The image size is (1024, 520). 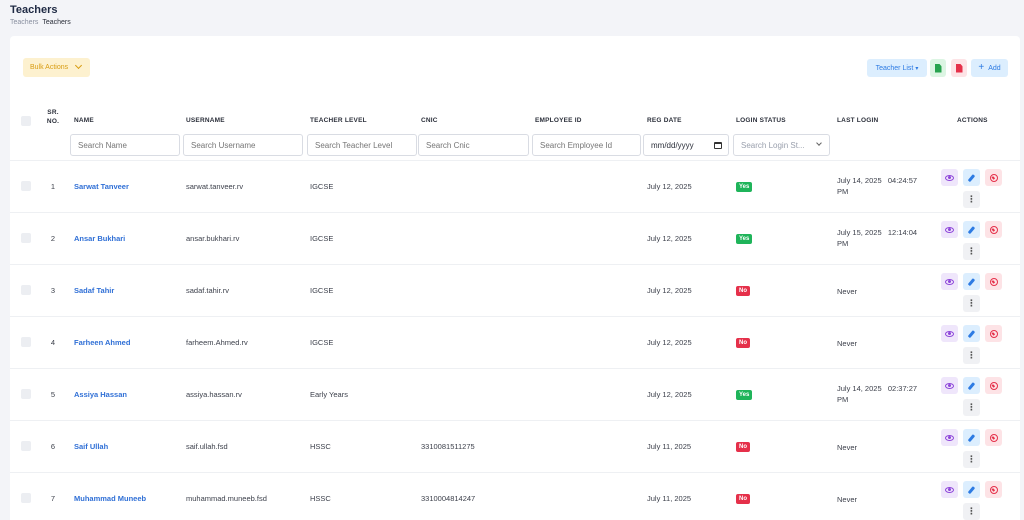 What do you see at coordinates (917, 68) in the screenshot?
I see `caret-down-icon: ▾` at bounding box center [917, 68].